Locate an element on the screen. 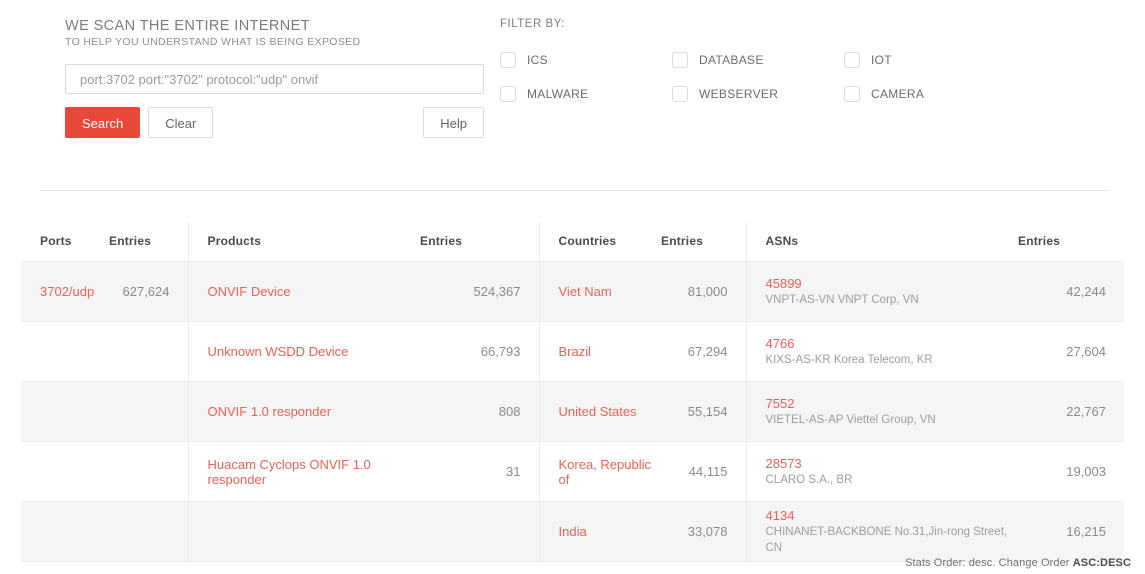 The width and height of the screenshot is (1145, 574). port-link: 3702/udp is located at coordinates (67, 291).